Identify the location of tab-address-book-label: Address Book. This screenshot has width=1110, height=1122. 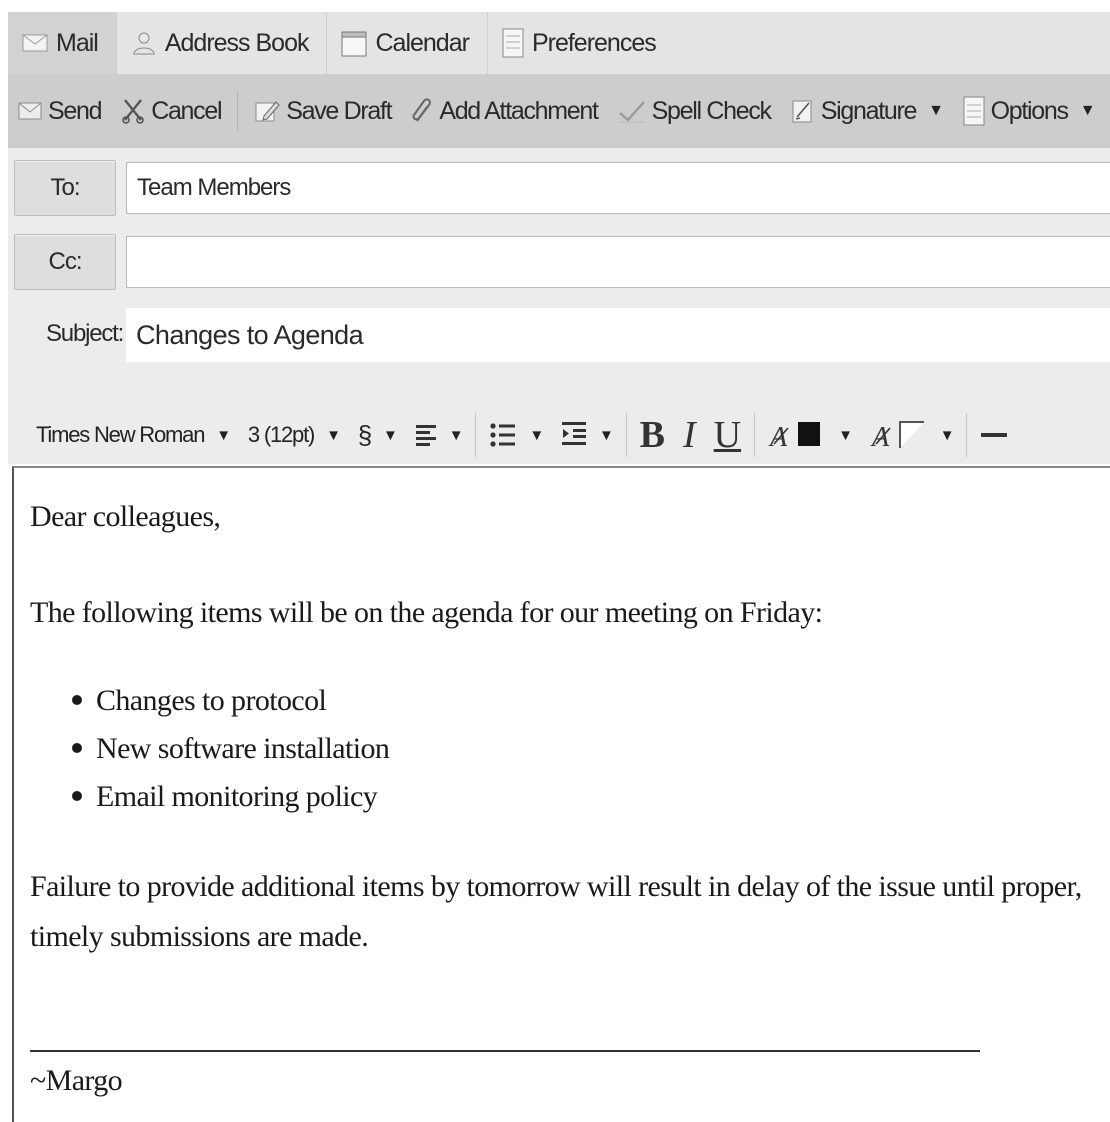
(237, 42).